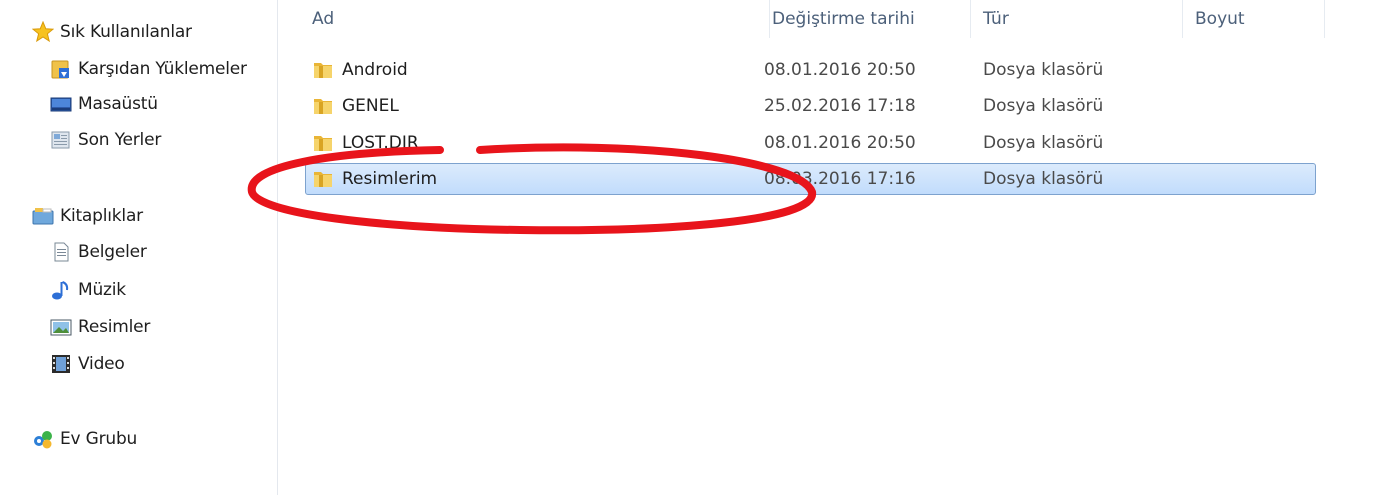 This screenshot has width=1379, height=495. I want to click on nav-item-label: Masaüstü, so click(118, 104).